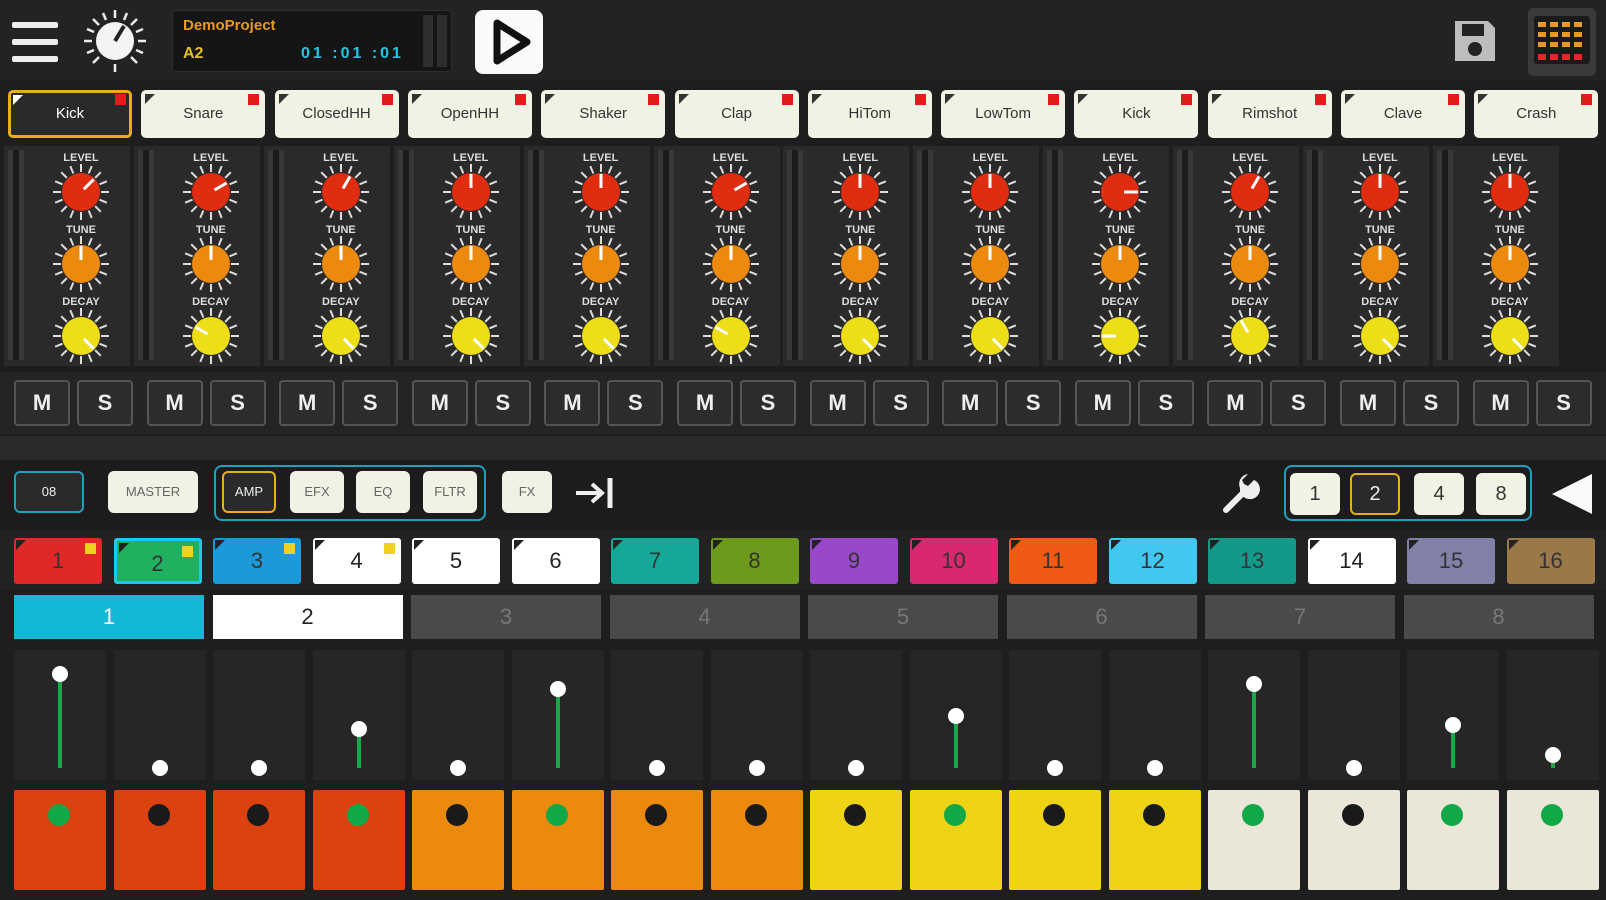 The image size is (1606, 900). Describe the element at coordinates (1101, 617) in the screenshot. I see `bar-selector: 6` at that location.